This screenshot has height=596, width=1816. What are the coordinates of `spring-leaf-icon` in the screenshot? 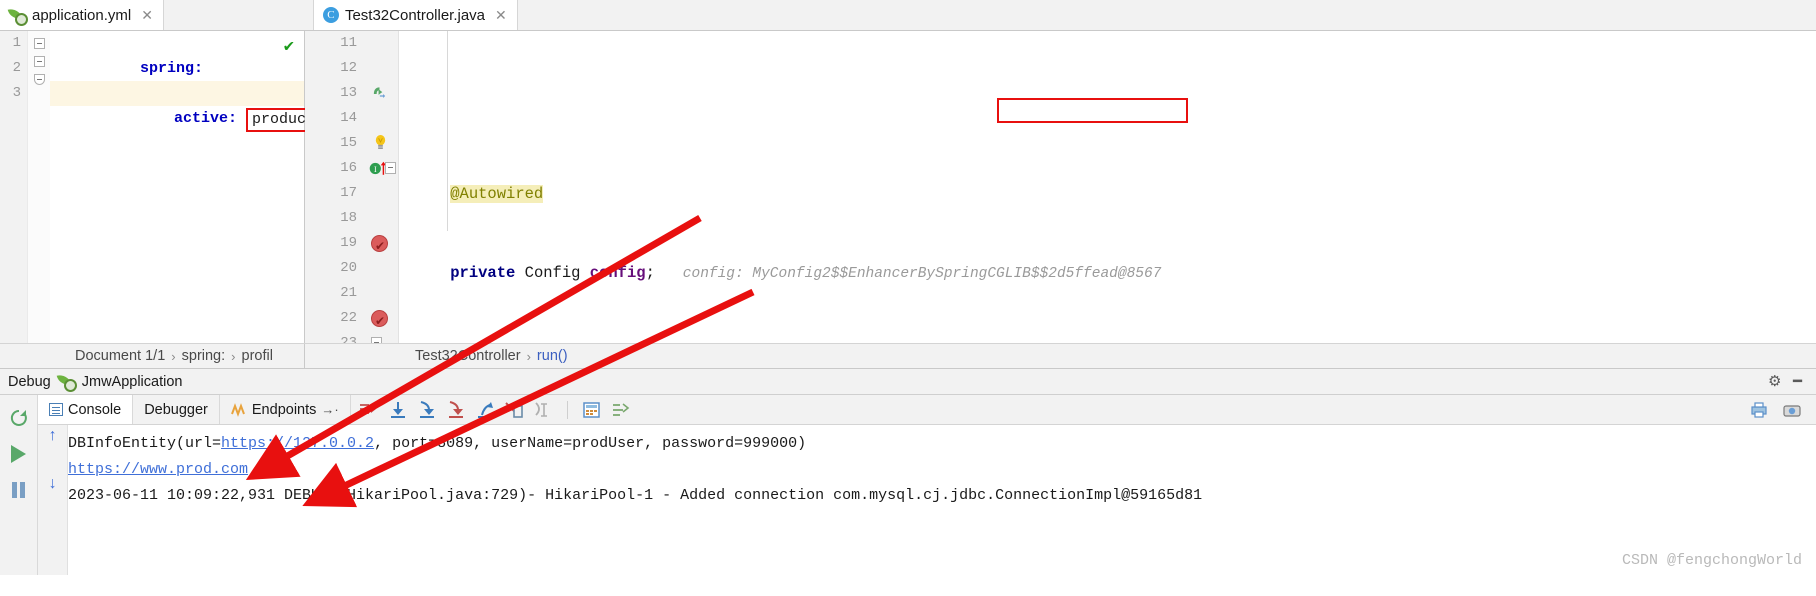 It's located at (18, 16).